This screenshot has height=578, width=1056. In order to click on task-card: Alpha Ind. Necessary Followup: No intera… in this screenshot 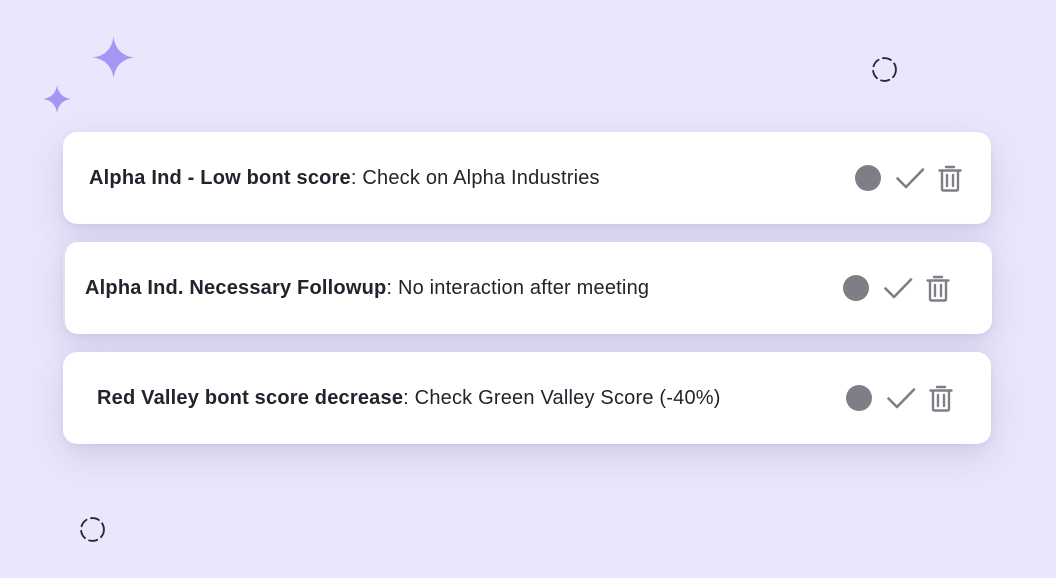, I will do `click(527, 288)`.